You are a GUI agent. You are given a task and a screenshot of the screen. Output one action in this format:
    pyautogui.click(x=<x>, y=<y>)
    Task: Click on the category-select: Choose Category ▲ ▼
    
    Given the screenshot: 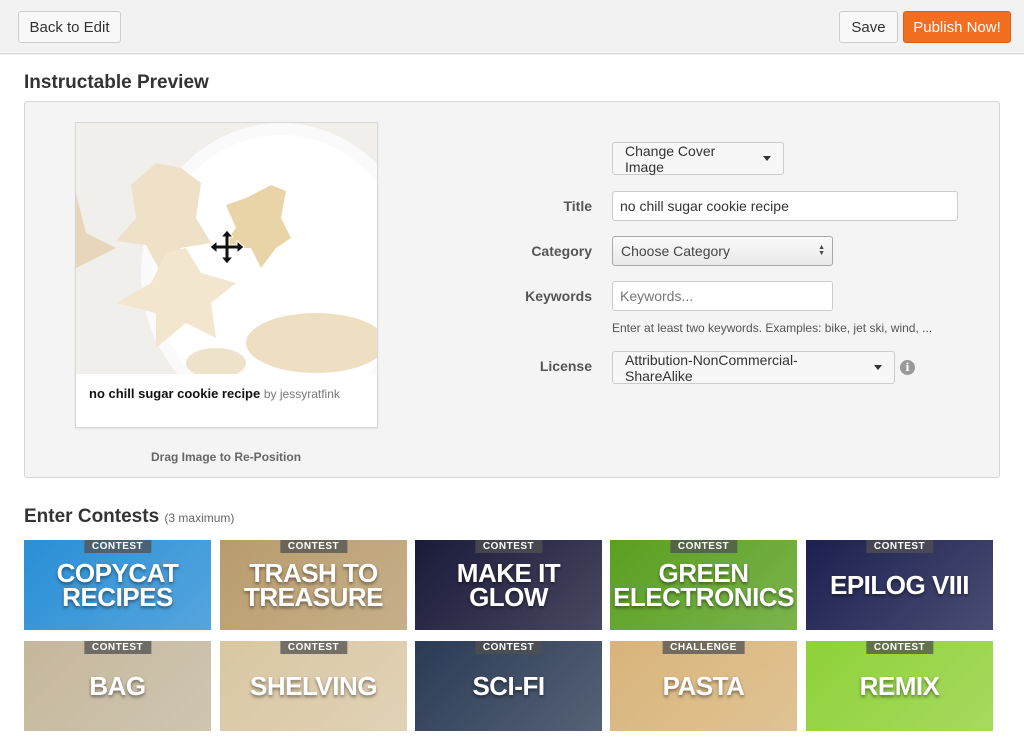 What is the action you would take?
    pyautogui.click(x=722, y=251)
    